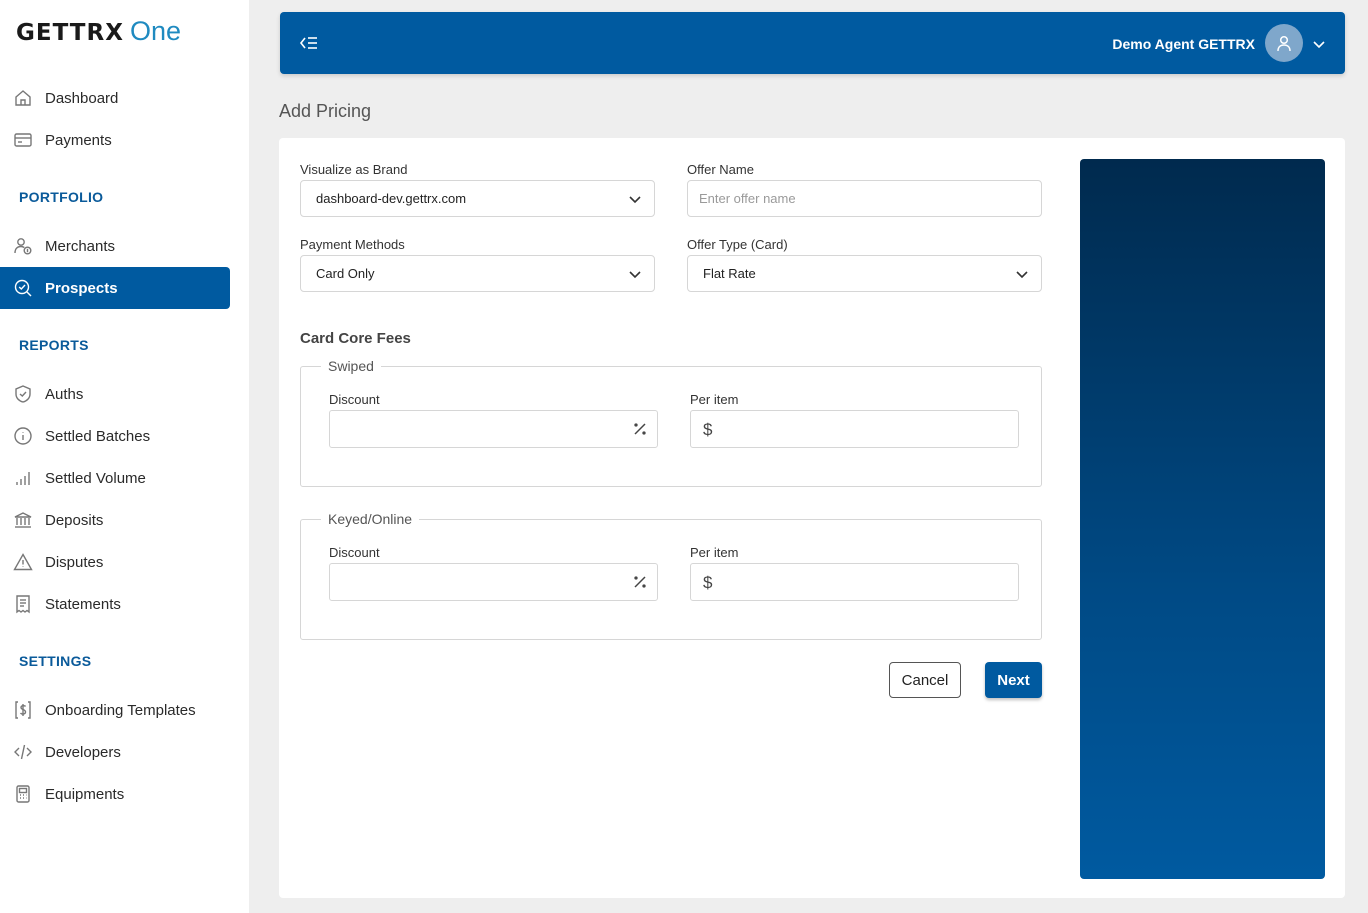 This screenshot has height=913, width=1368. What do you see at coordinates (55, 661) in the screenshot?
I see `section-title-settings: SETTINGS` at bounding box center [55, 661].